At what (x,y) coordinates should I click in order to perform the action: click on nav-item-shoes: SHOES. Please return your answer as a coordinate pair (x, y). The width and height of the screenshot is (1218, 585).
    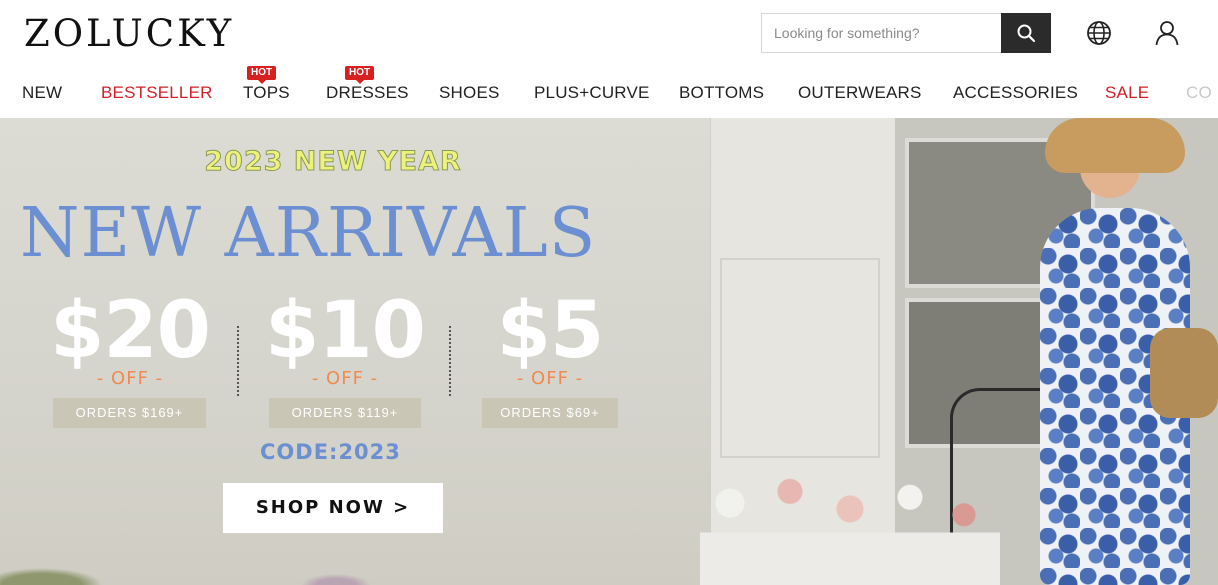
    Looking at the image, I should click on (469, 93).